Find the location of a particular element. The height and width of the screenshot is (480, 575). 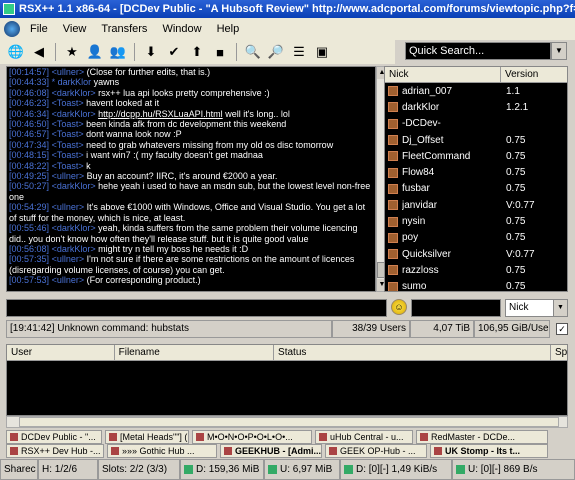

chat-nick: * darkKlor is located at coordinates (72, 82).